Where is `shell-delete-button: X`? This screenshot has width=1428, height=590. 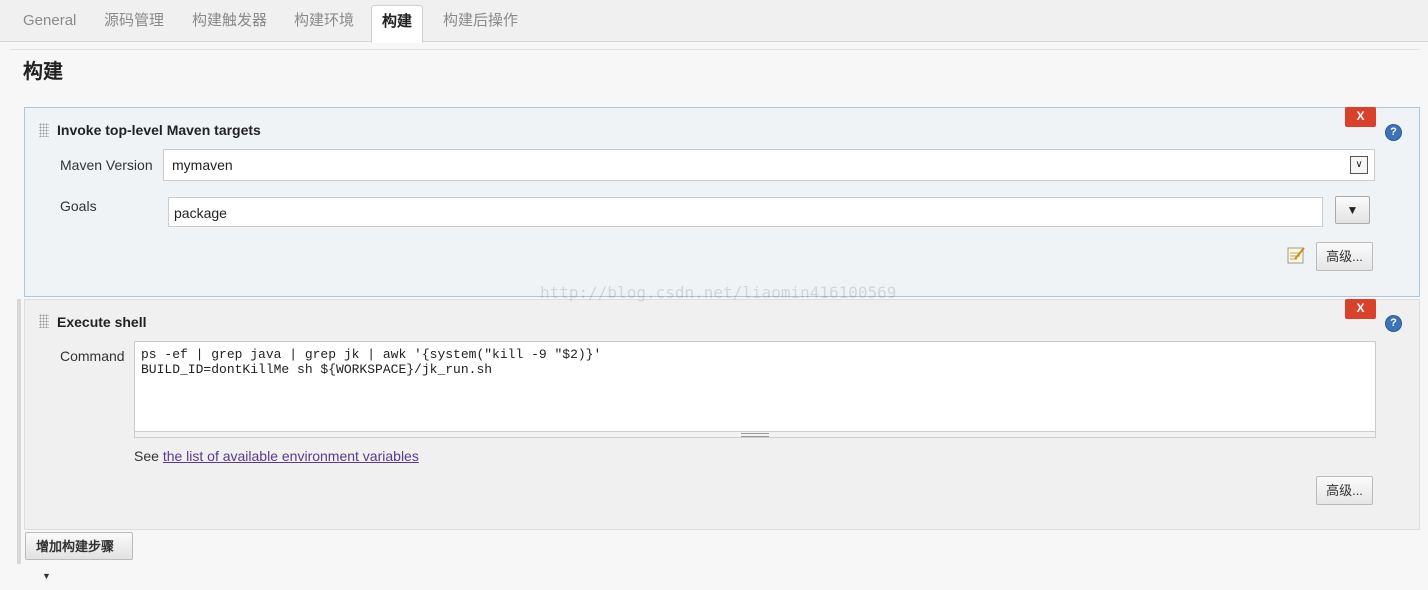
shell-delete-button: X is located at coordinates (1360, 309).